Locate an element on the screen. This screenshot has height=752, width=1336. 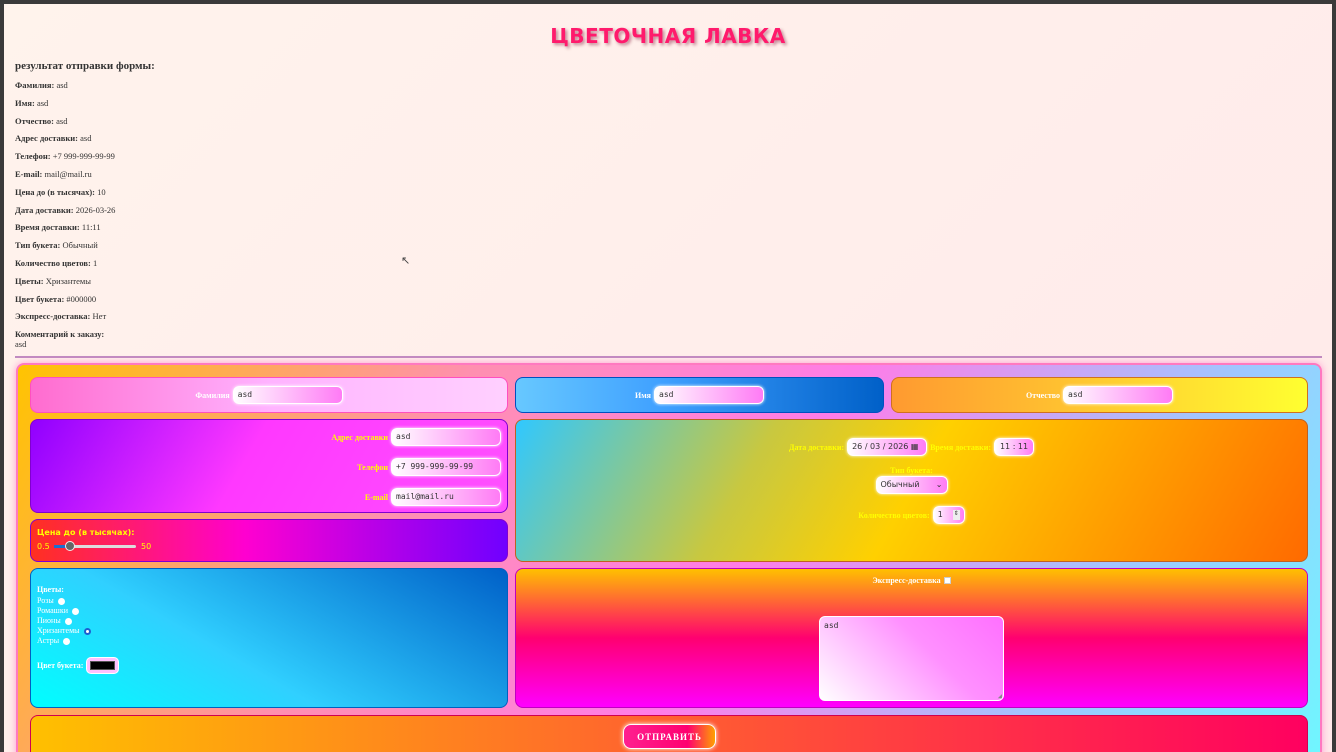
result-label: Цветы: is located at coordinates (29, 280).